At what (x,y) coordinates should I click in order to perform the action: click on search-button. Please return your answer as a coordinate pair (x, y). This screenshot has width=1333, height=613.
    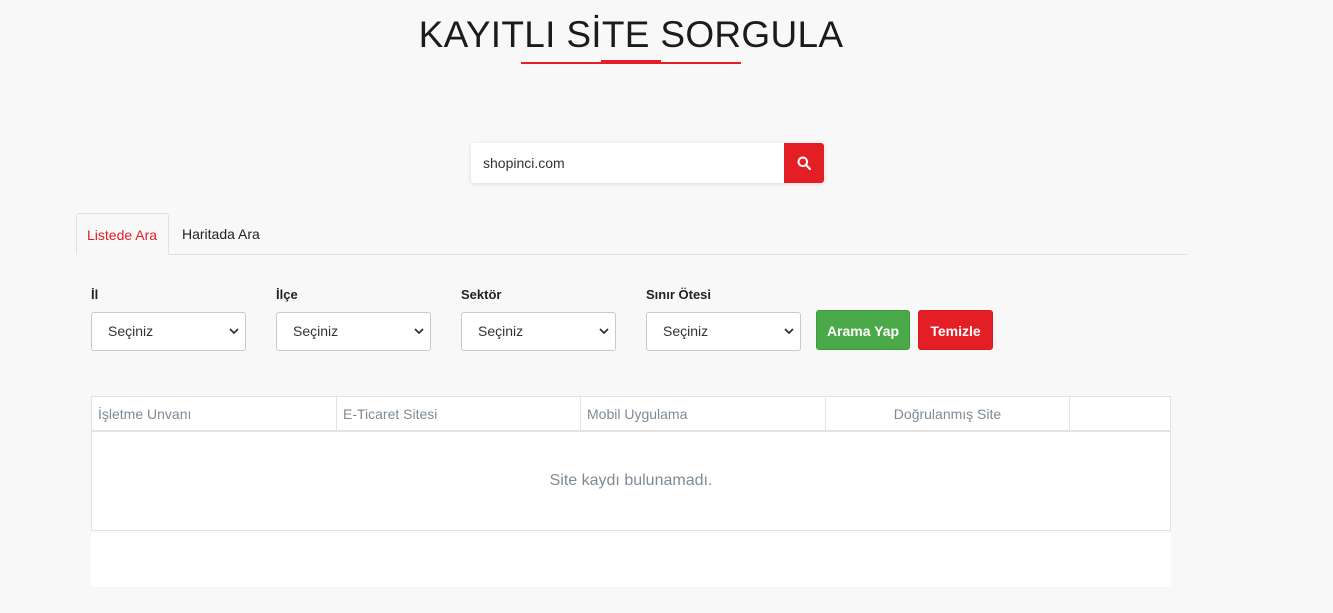
    Looking at the image, I should click on (804, 163).